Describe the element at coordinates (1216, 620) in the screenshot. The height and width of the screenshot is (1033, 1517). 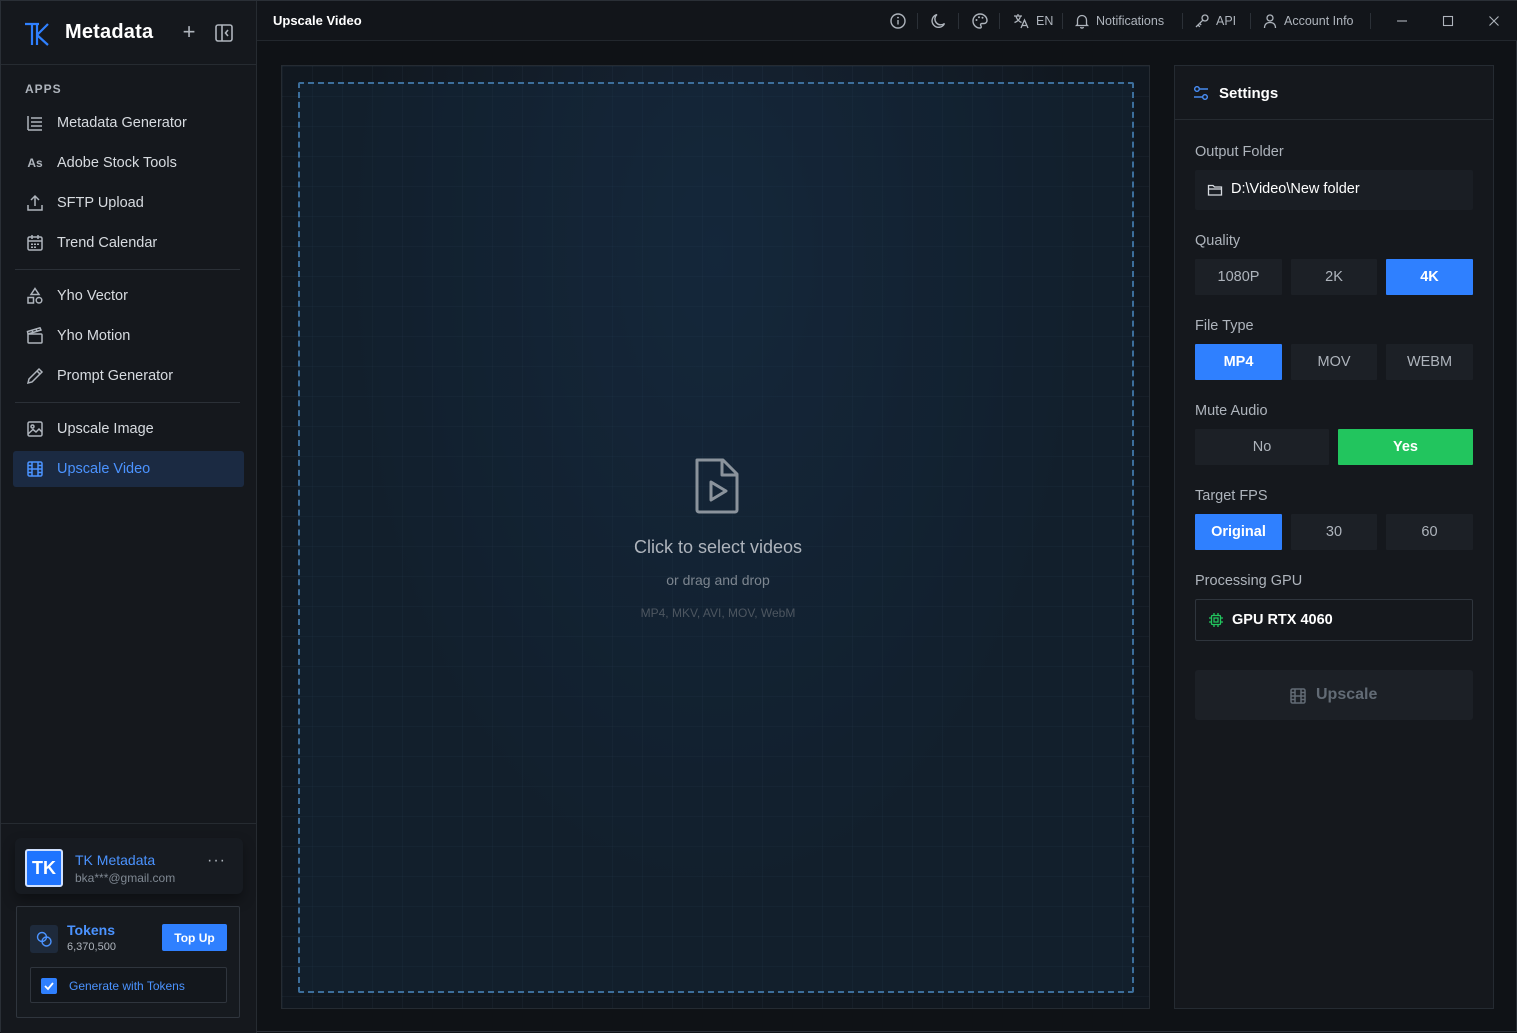
I see `cpu-chip-icon` at that location.